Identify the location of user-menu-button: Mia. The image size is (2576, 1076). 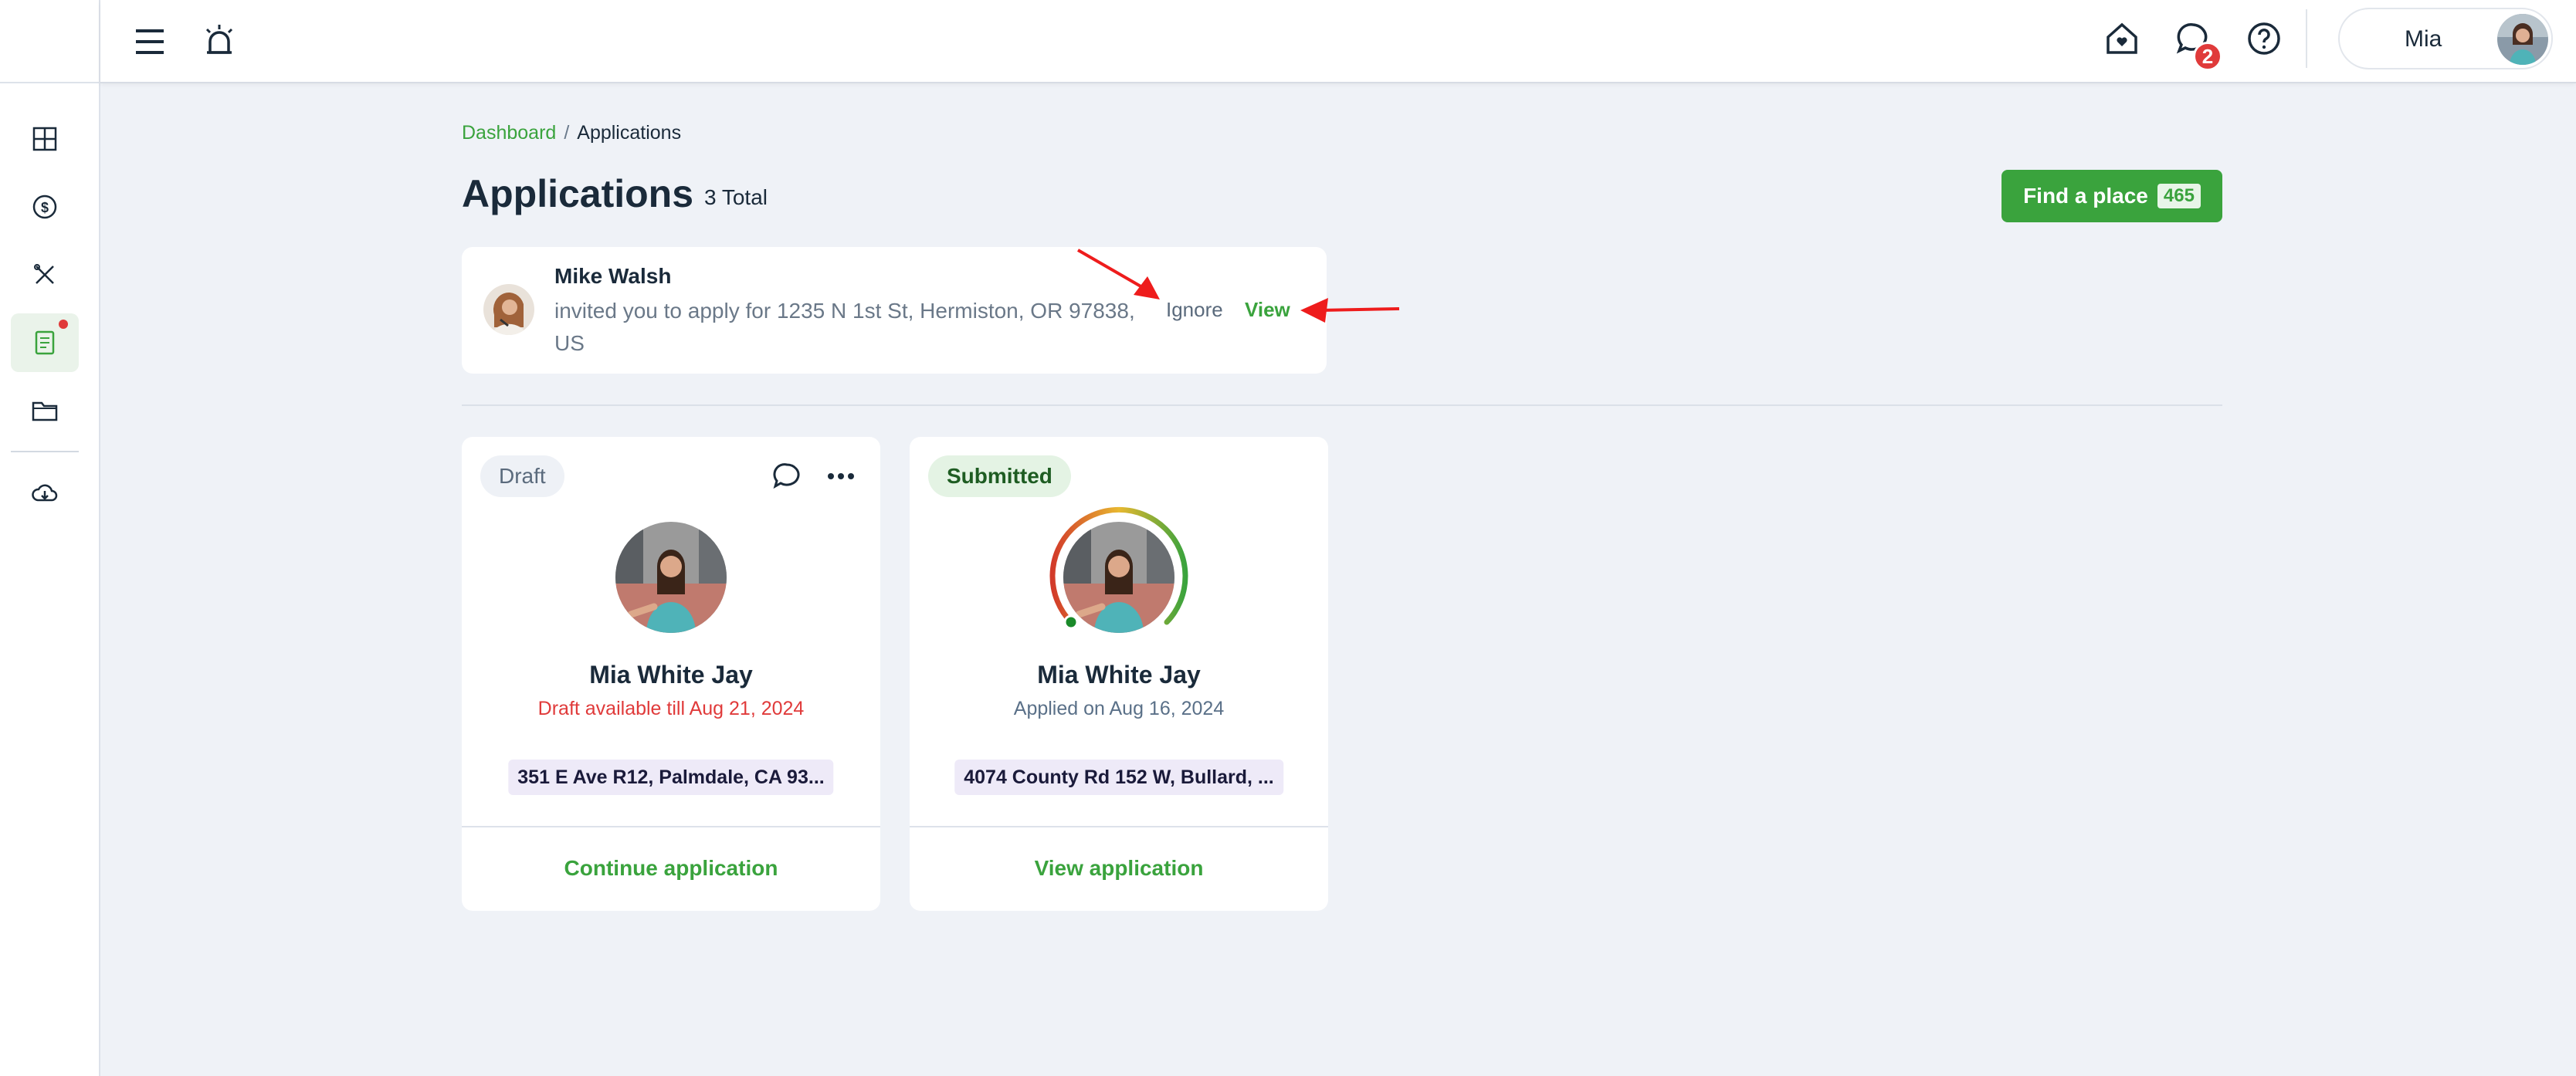
(2445, 38).